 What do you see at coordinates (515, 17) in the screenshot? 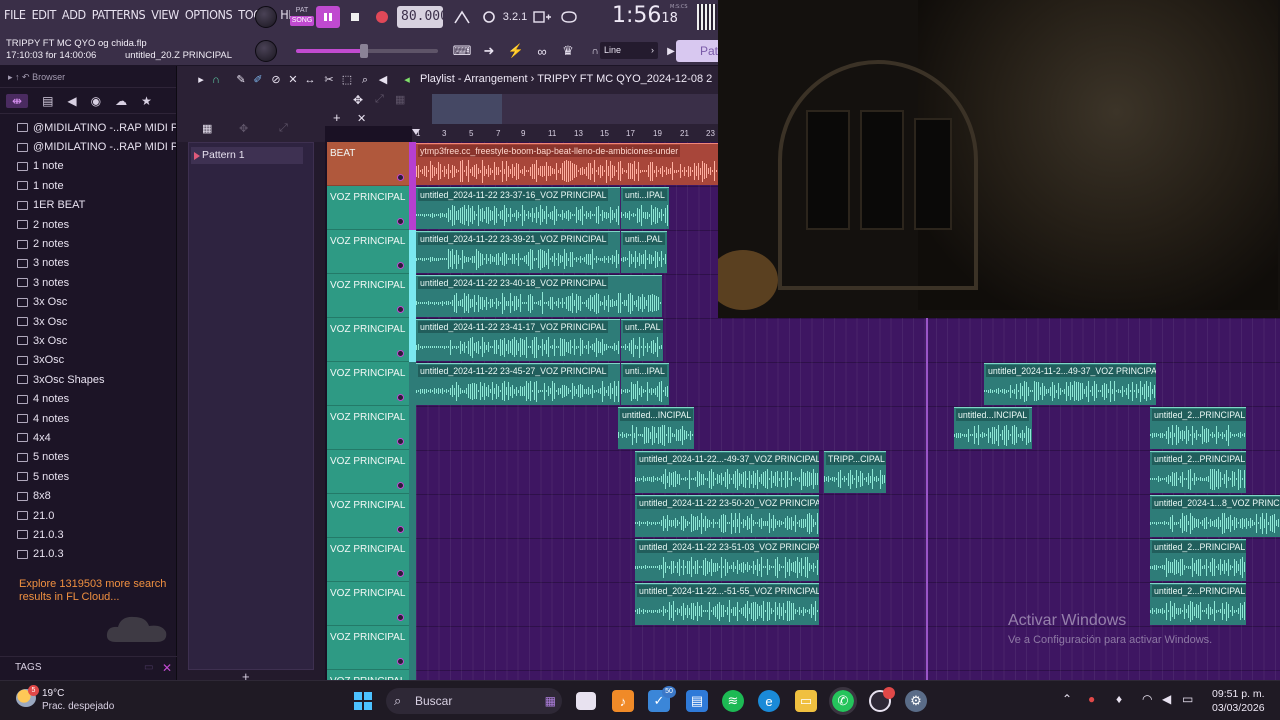
I see `countdown-button: 3.2.1` at bounding box center [515, 17].